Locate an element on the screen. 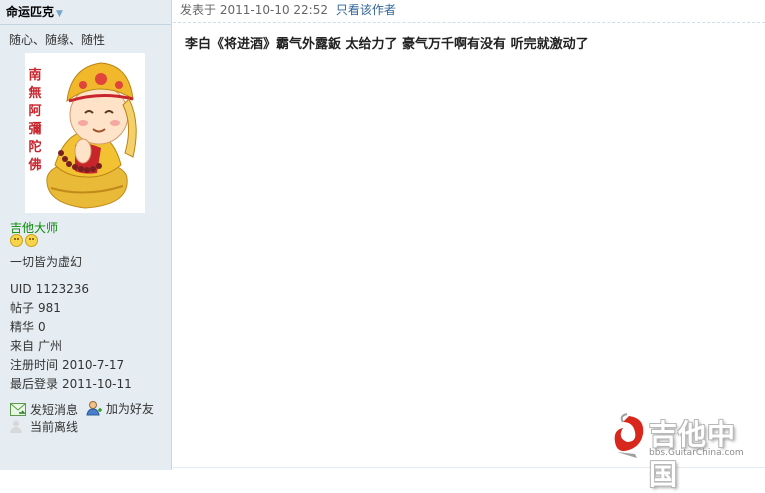 The width and height of the screenshot is (765, 493). post-timestamp: 2011-10-10 22:52 is located at coordinates (273, 10).